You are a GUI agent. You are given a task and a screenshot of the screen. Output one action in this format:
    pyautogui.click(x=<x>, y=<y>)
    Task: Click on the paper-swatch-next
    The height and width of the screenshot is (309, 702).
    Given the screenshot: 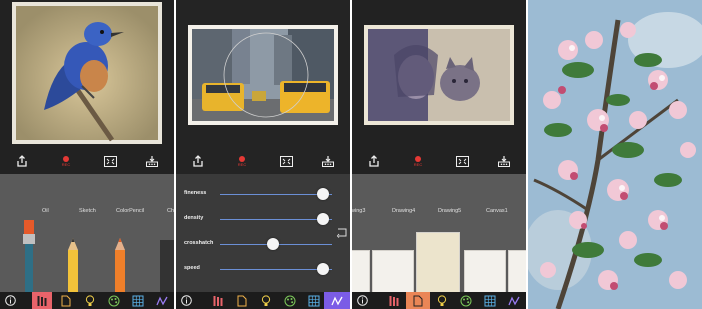 What is the action you would take?
    pyautogui.click(x=517, y=272)
    